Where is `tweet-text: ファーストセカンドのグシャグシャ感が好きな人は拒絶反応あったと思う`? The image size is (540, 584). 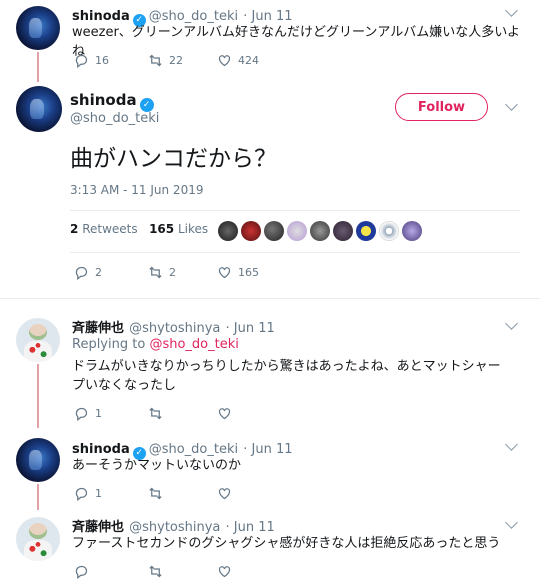
tweet-text: ファーストセカンドのグシャグシャ感が好きな人は拒絶反応あったと思う is located at coordinates (286, 543).